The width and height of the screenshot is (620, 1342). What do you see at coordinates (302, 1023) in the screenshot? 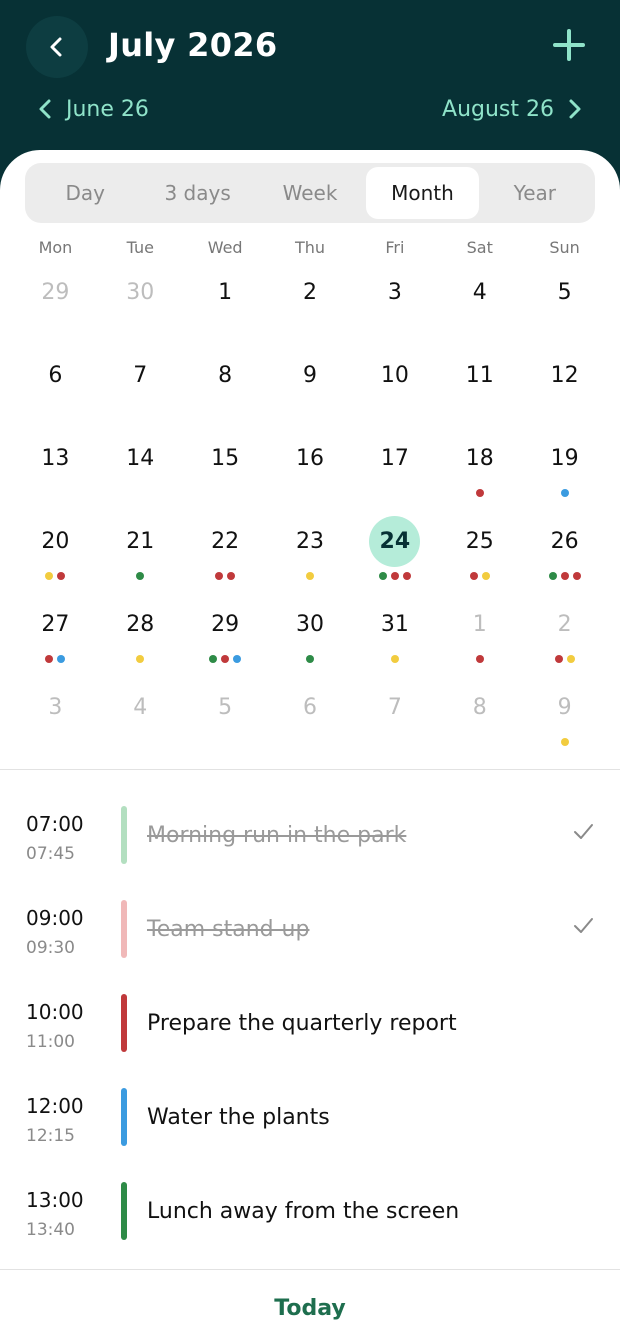
I see `event-title: Prepare the quarterly report` at bounding box center [302, 1023].